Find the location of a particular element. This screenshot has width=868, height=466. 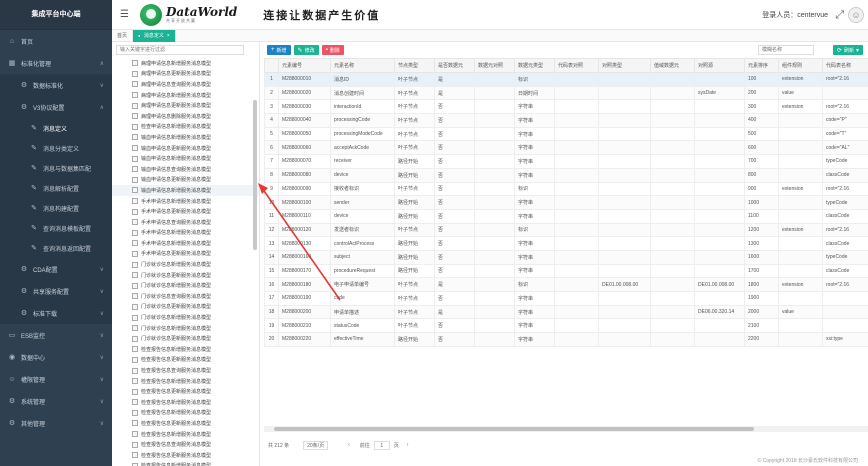

tree-item: 输血申请信息查询服务消息模型 is located at coordinates (185, 169).